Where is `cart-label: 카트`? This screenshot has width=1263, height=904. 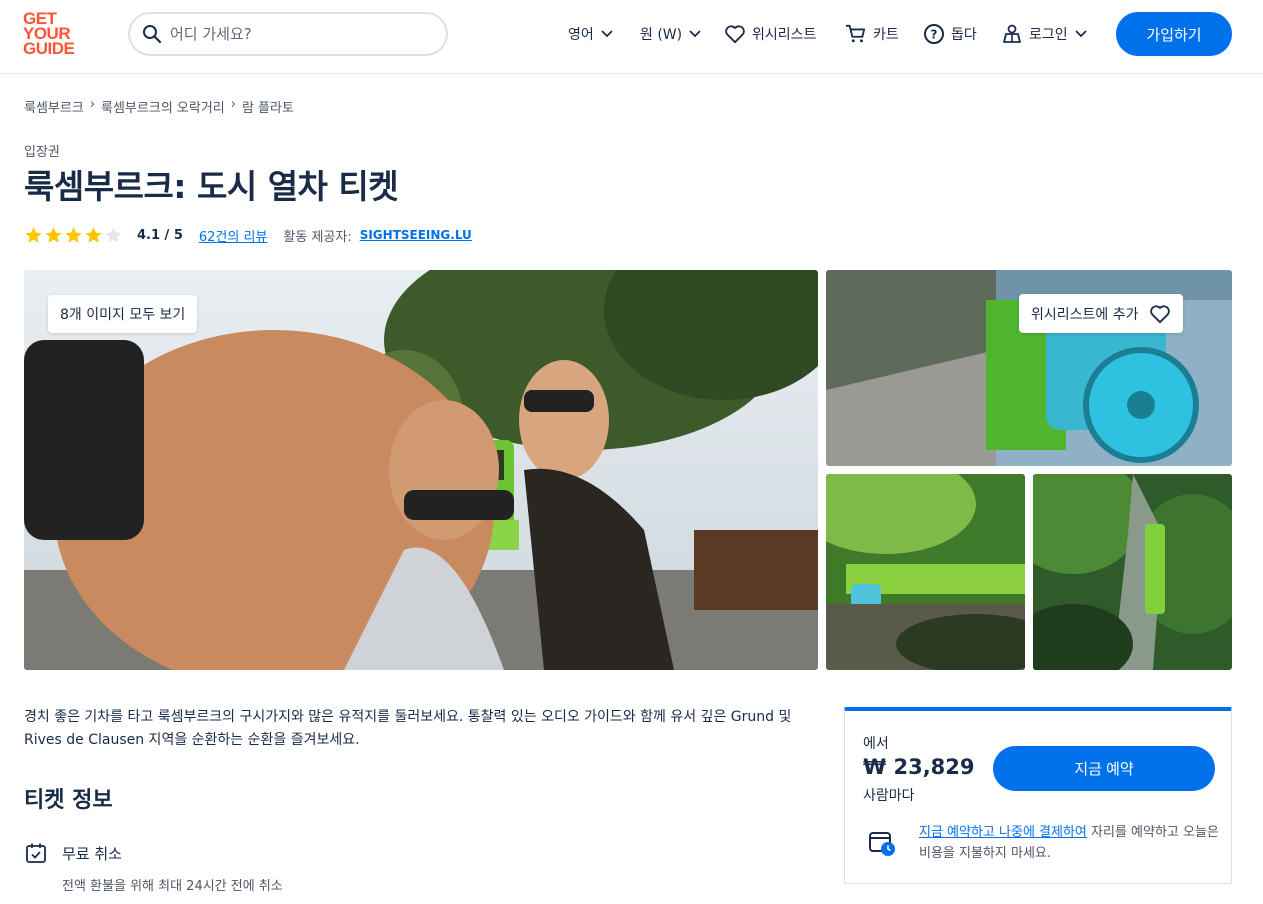 cart-label: 카트 is located at coordinates (886, 35).